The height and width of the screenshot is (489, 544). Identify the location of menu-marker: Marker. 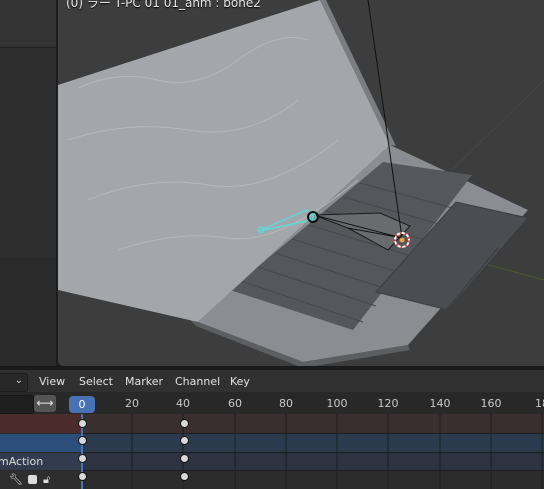
(144, 381).